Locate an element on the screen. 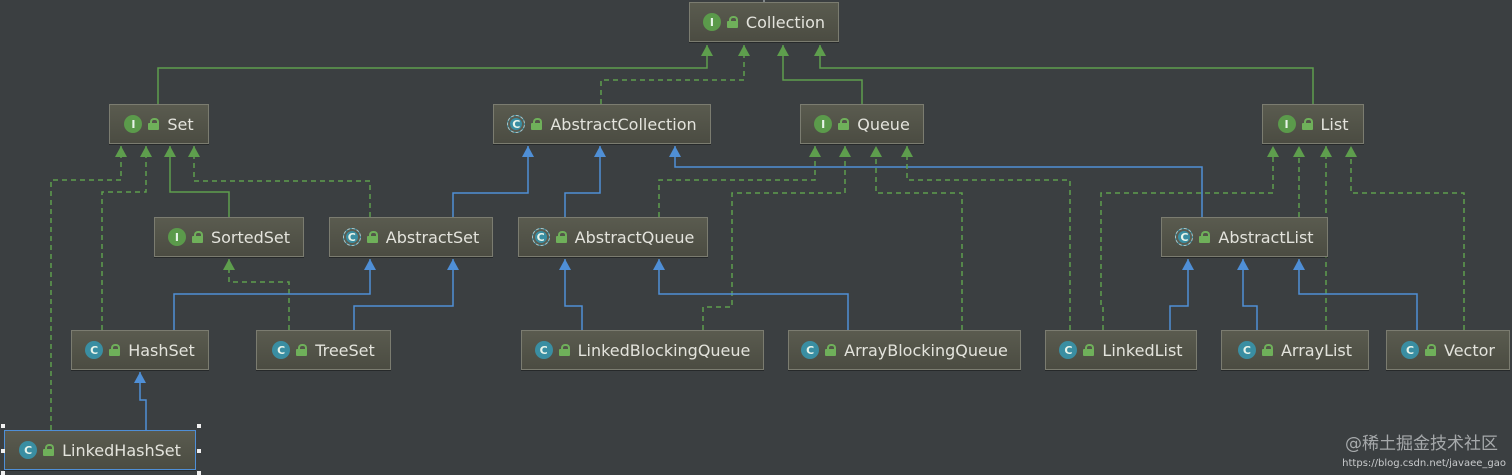 The image size is (1512, 475). node-tree-set: C TreeSet is located at coordinates (323, 350).